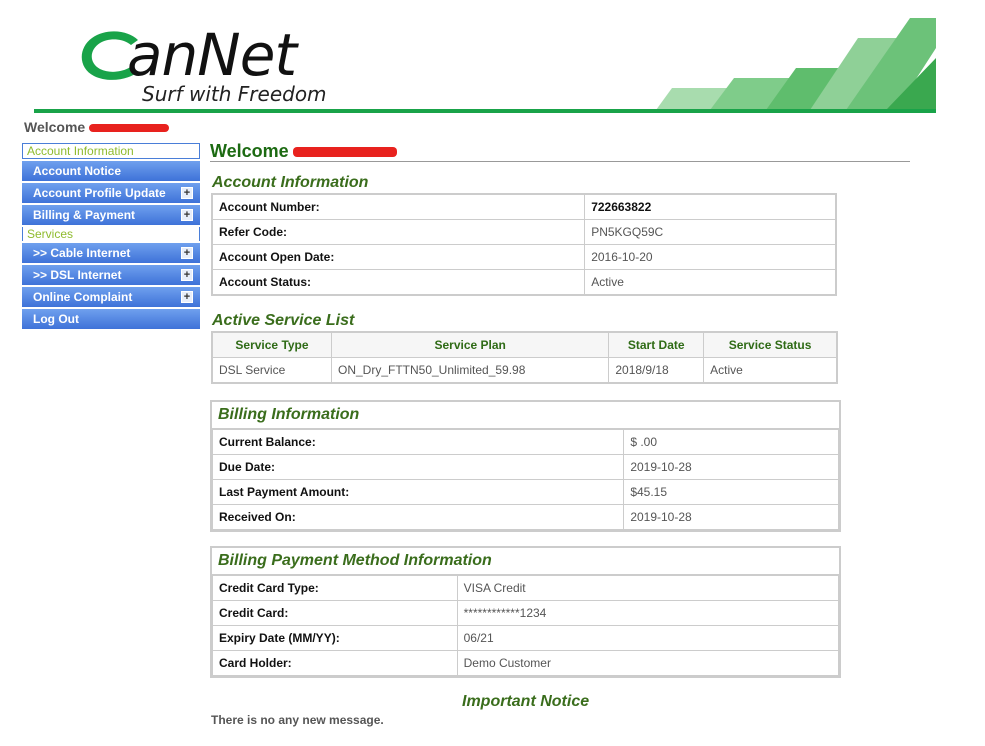  I want to click on due-date-label: Due Date:, so click(418, 467).